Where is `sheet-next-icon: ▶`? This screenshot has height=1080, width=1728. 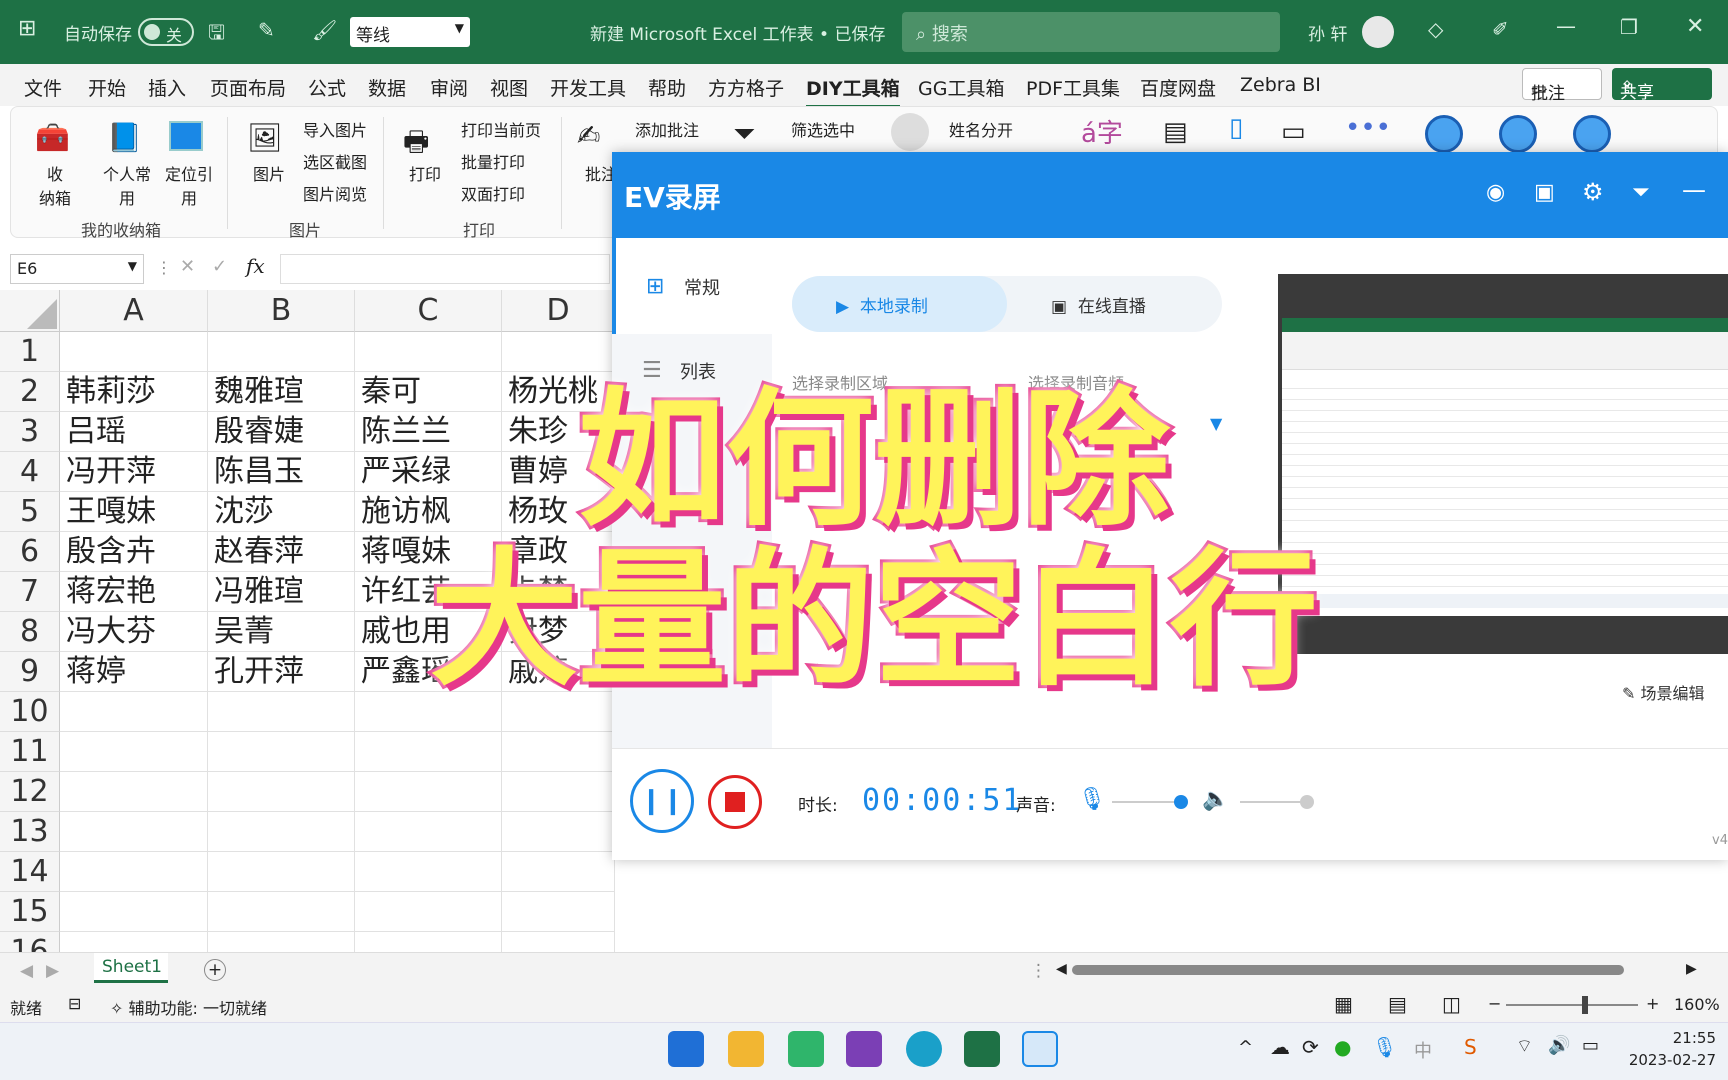
sheet-next-icon: ▶ is located at coordinates (52, 971).